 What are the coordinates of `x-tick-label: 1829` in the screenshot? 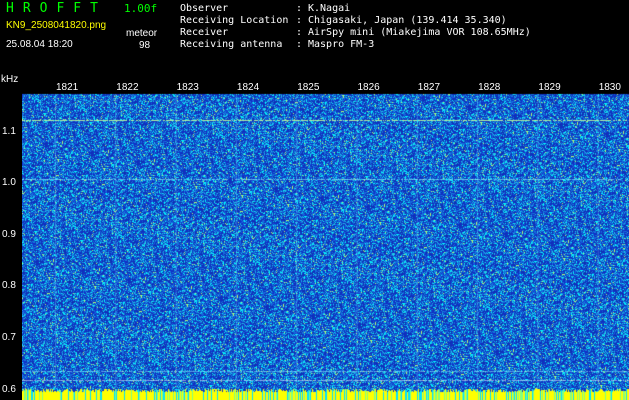 It's located at (549, 87).